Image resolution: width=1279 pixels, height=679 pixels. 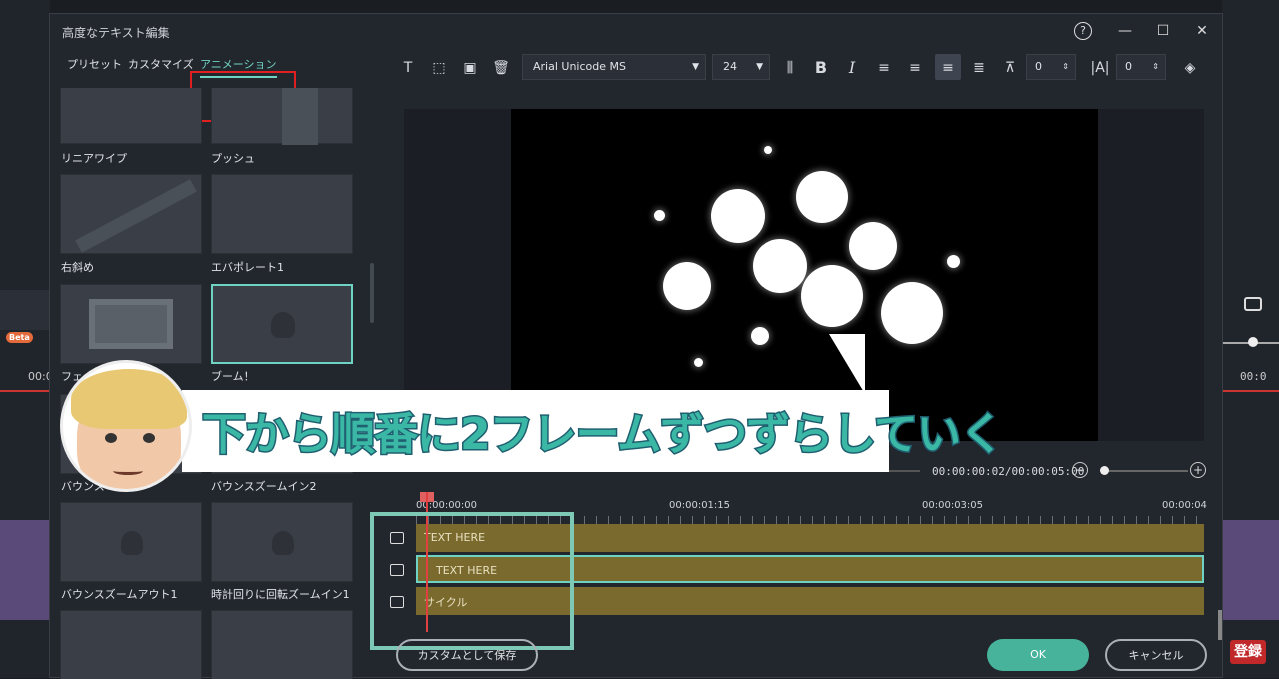 What do you see at coordinates (161, 64) in the screenshot?
I see `tab-customize: カスタマイズ` at bounding box center [161, 64].